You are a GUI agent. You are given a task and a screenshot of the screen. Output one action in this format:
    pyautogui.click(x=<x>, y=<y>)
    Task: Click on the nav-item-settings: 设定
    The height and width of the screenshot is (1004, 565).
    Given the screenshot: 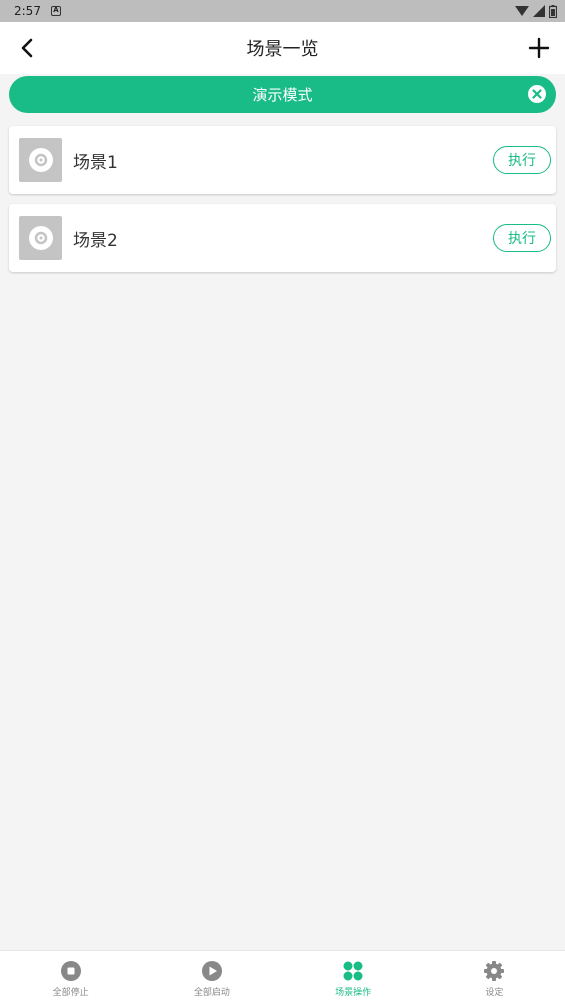 What is the action you would take?
    pyautogui.click(x=494, y=977)
    